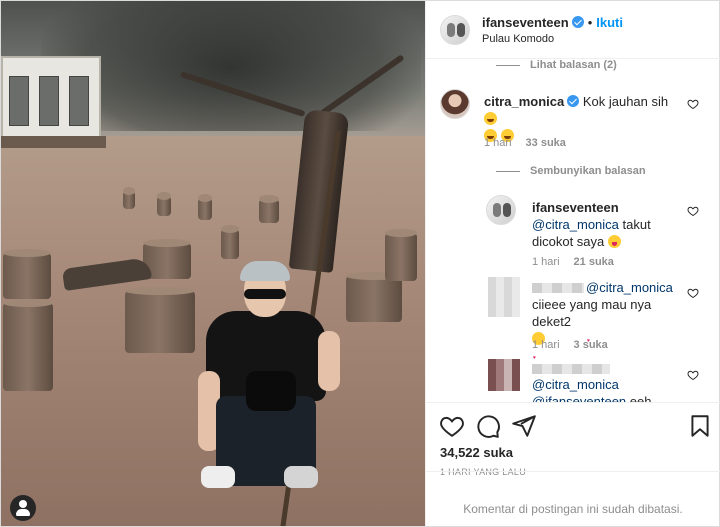 The image size is (720, 527). What do you see at coordinates (53, 142) in the screenshot?
I see `photo-hut-deck` at bounding box center [53, 142].